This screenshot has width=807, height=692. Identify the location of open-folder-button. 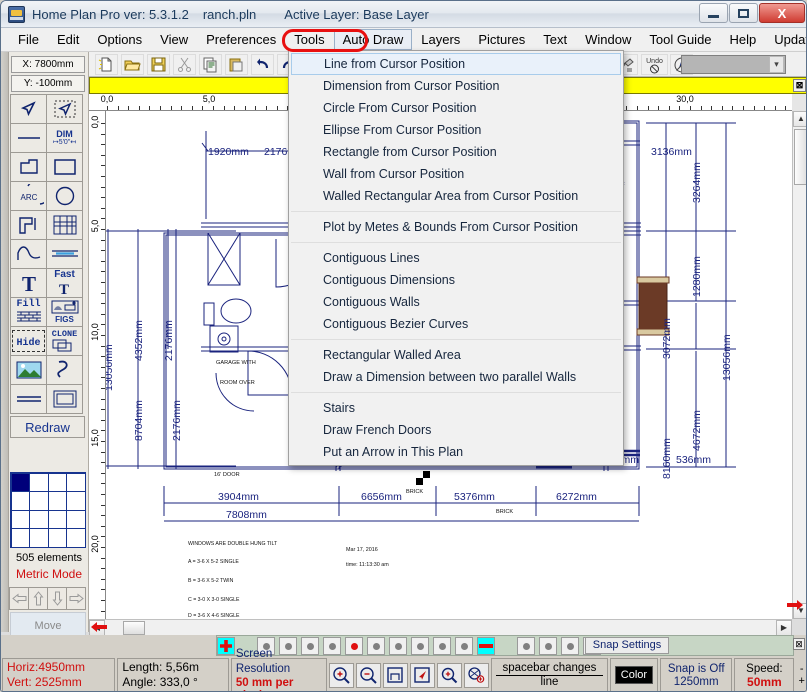
(132, 64).